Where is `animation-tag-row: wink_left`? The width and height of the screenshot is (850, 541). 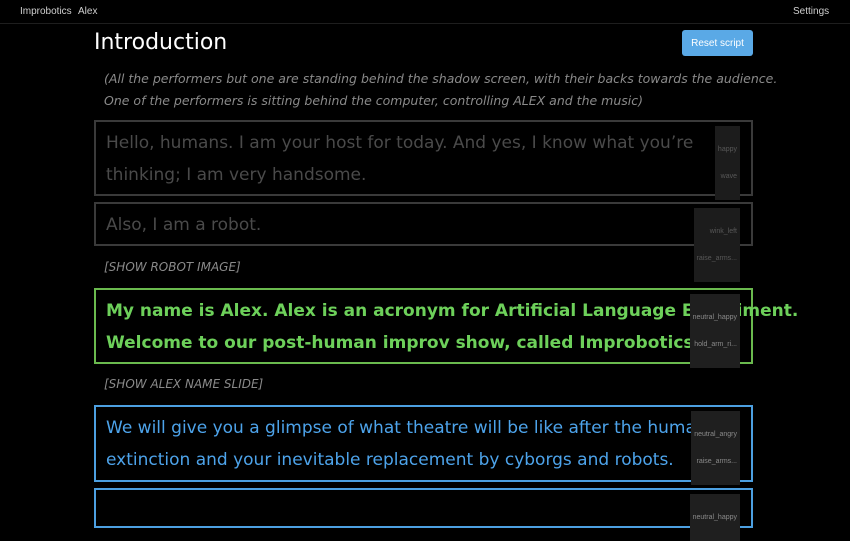
animation-tag-row: wink_left is located at coordinates (723, 231).